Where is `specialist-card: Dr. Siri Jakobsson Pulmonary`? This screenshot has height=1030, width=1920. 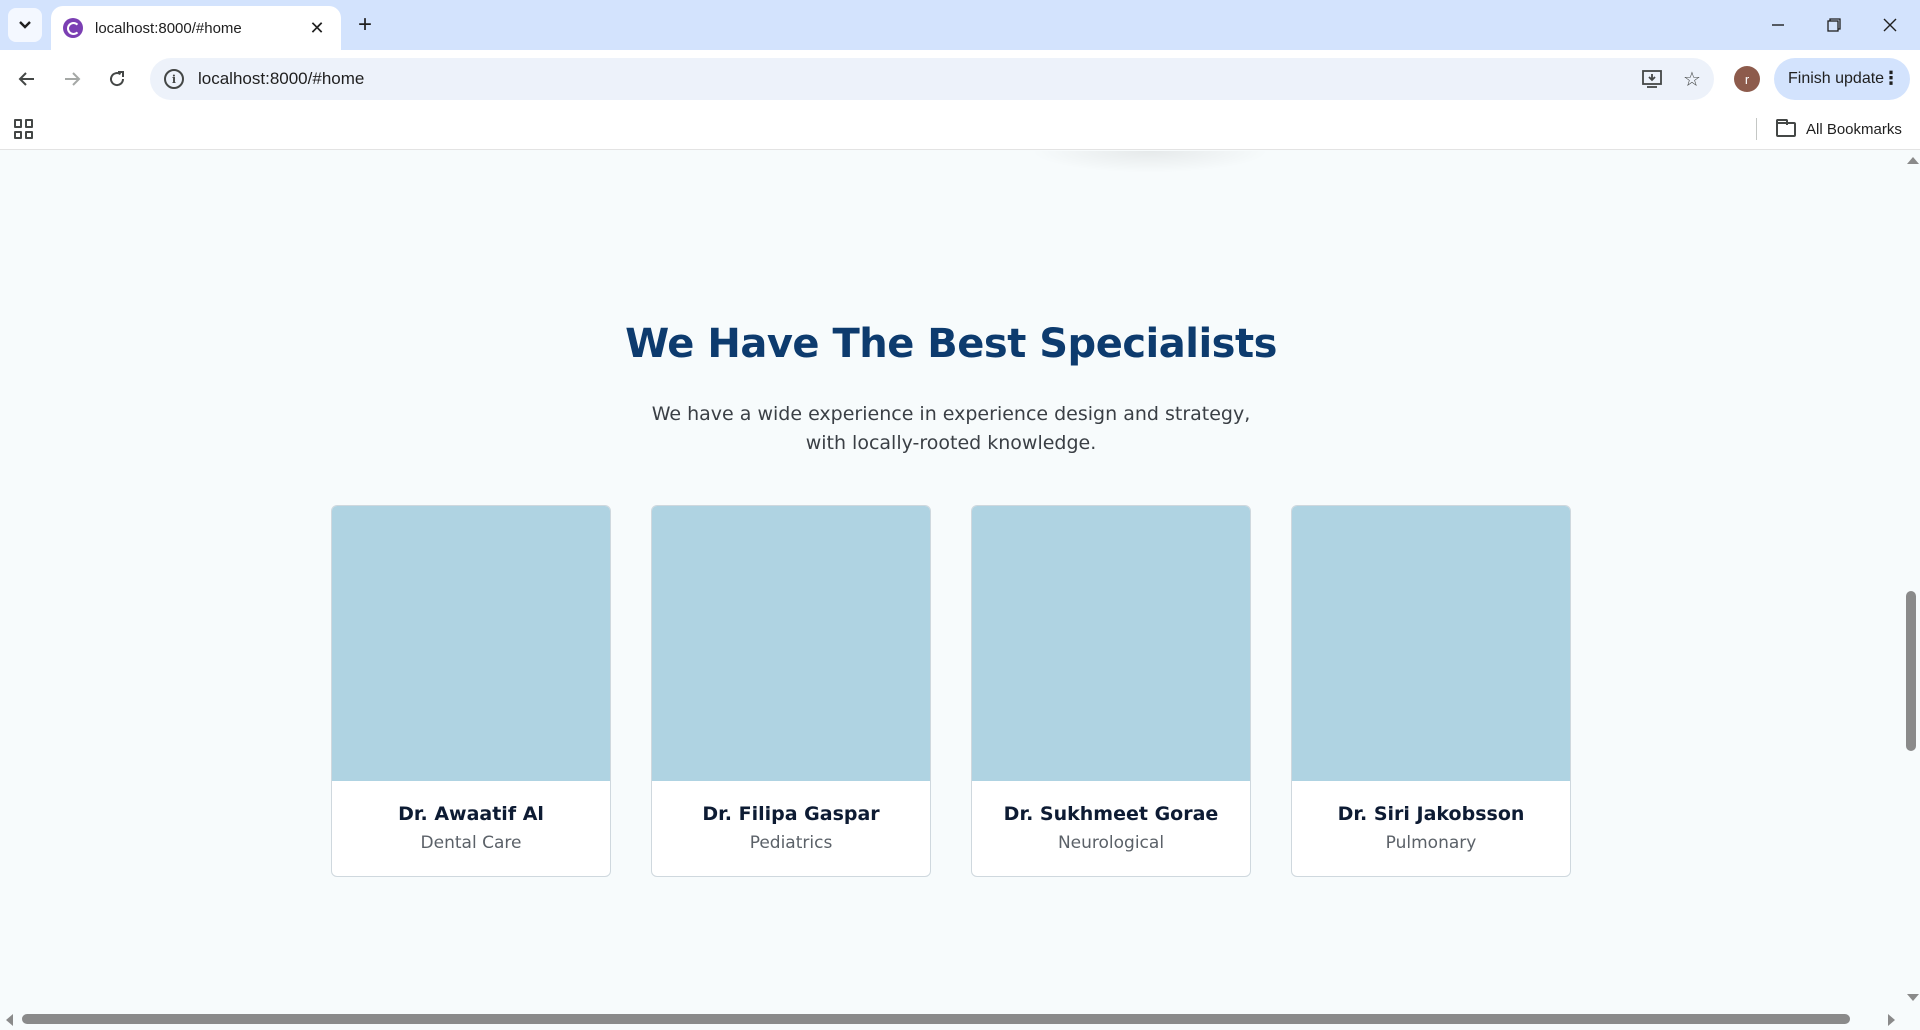
specialist-card: Dr. Siri Jakobsson Pulmonary is located at coordinates (1431, 691).